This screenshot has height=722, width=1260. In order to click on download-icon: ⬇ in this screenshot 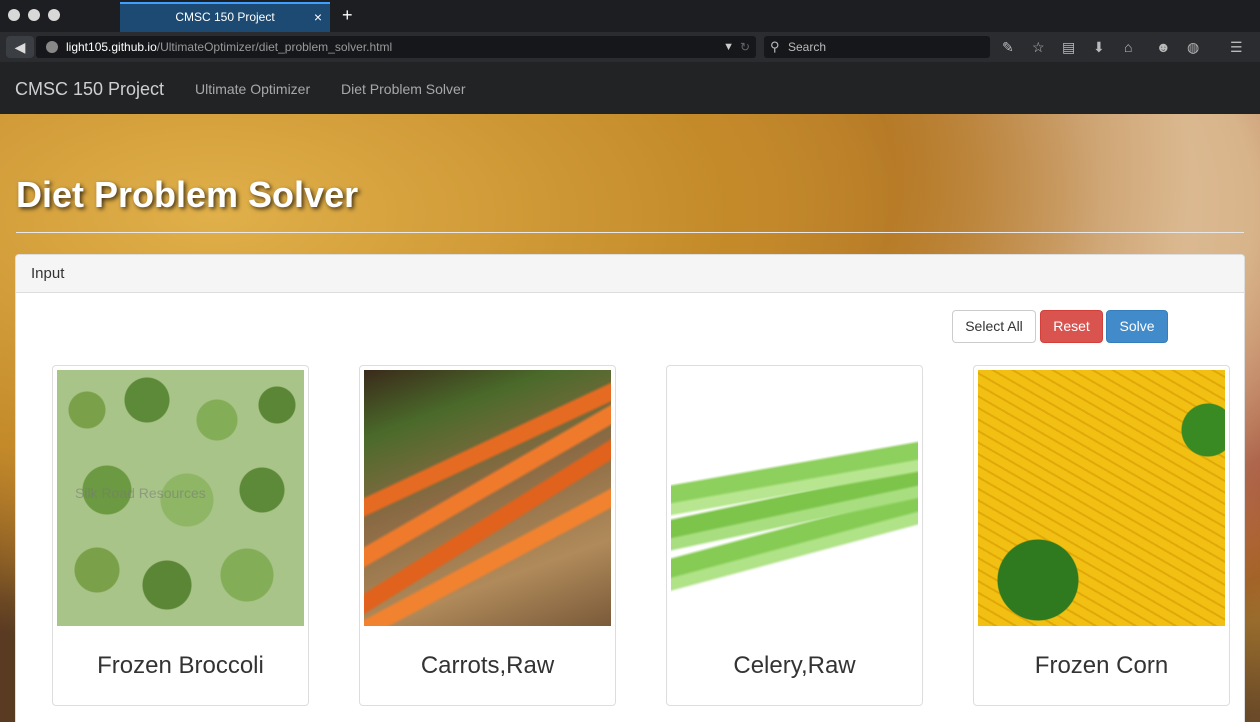, I will do `click(1099, 47)`.